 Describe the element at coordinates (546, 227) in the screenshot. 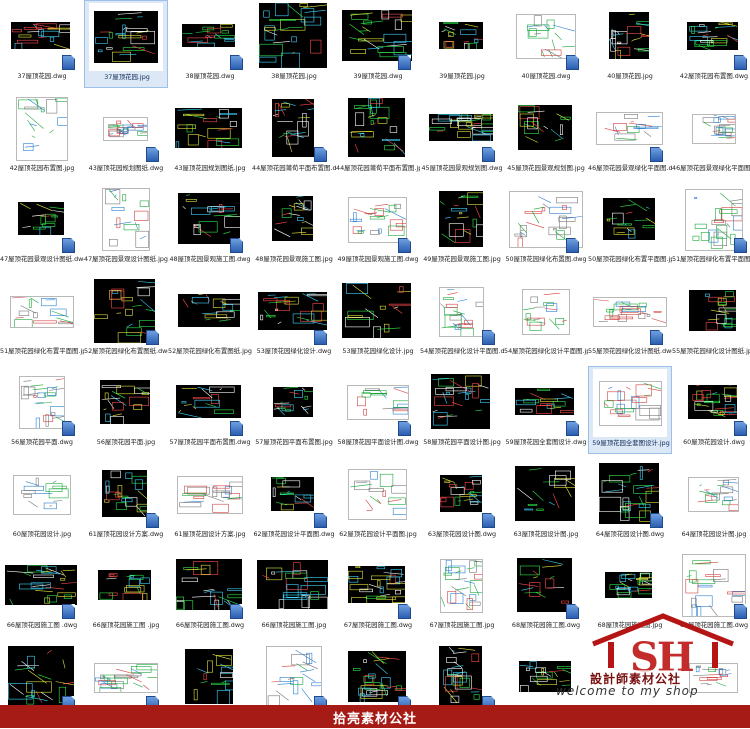

I see `file-tile: 50屋顶花园绿化布置图.dwg` at that location.